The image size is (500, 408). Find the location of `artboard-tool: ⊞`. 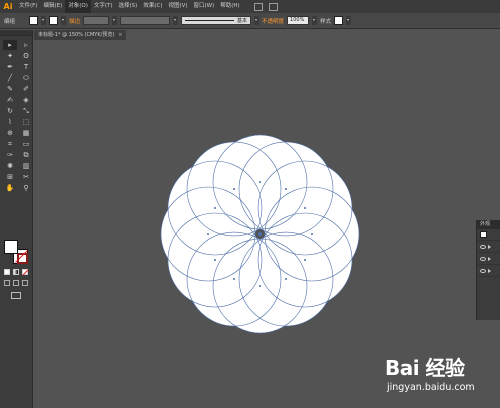

artboard-tool: ⊞ is located at coordinates (10, 177).